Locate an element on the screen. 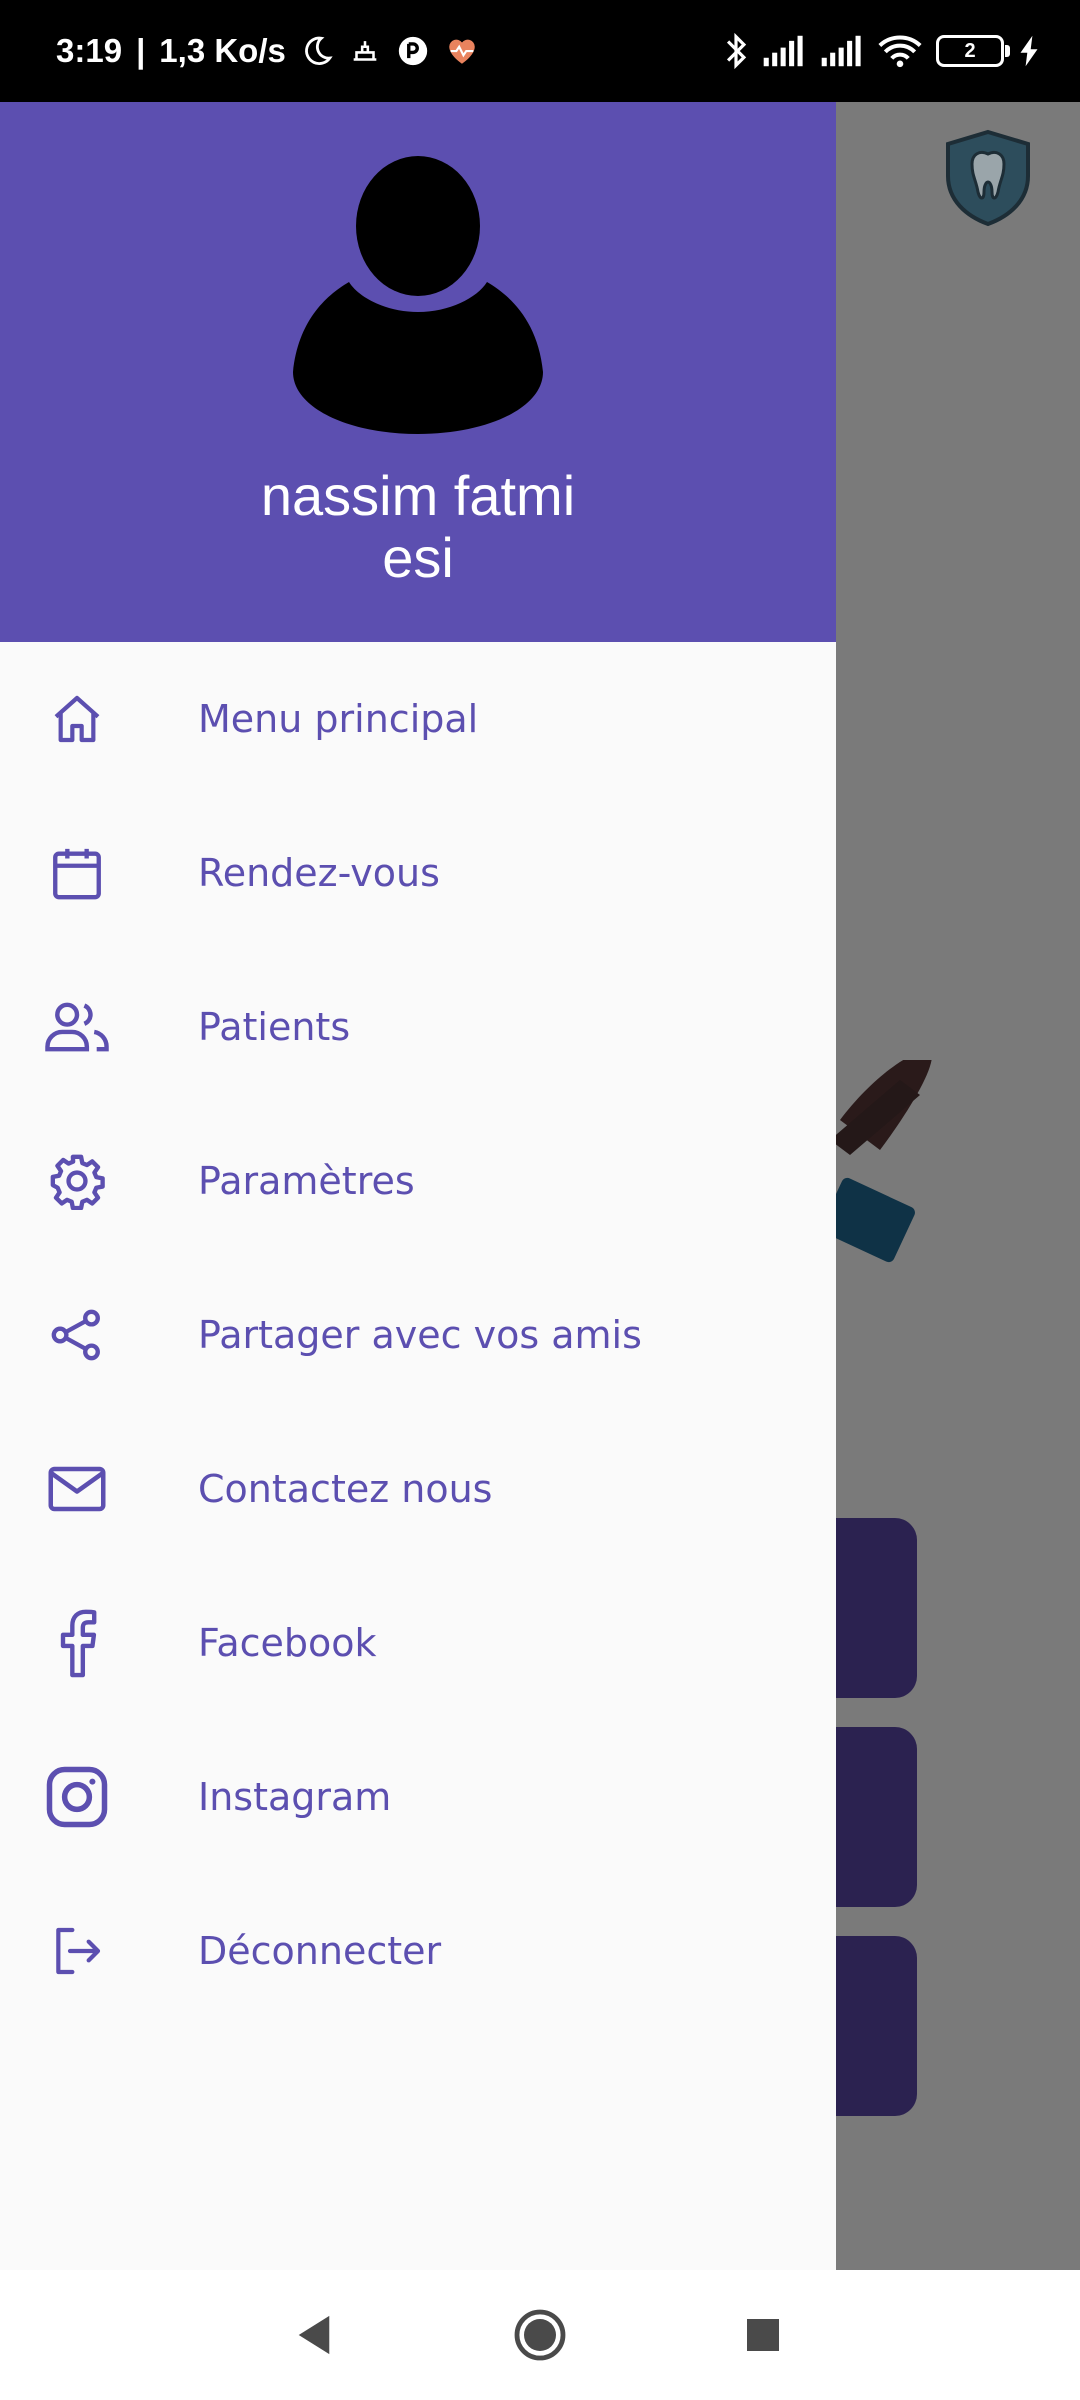  mail-icon is located at coordinates (77, 1489).